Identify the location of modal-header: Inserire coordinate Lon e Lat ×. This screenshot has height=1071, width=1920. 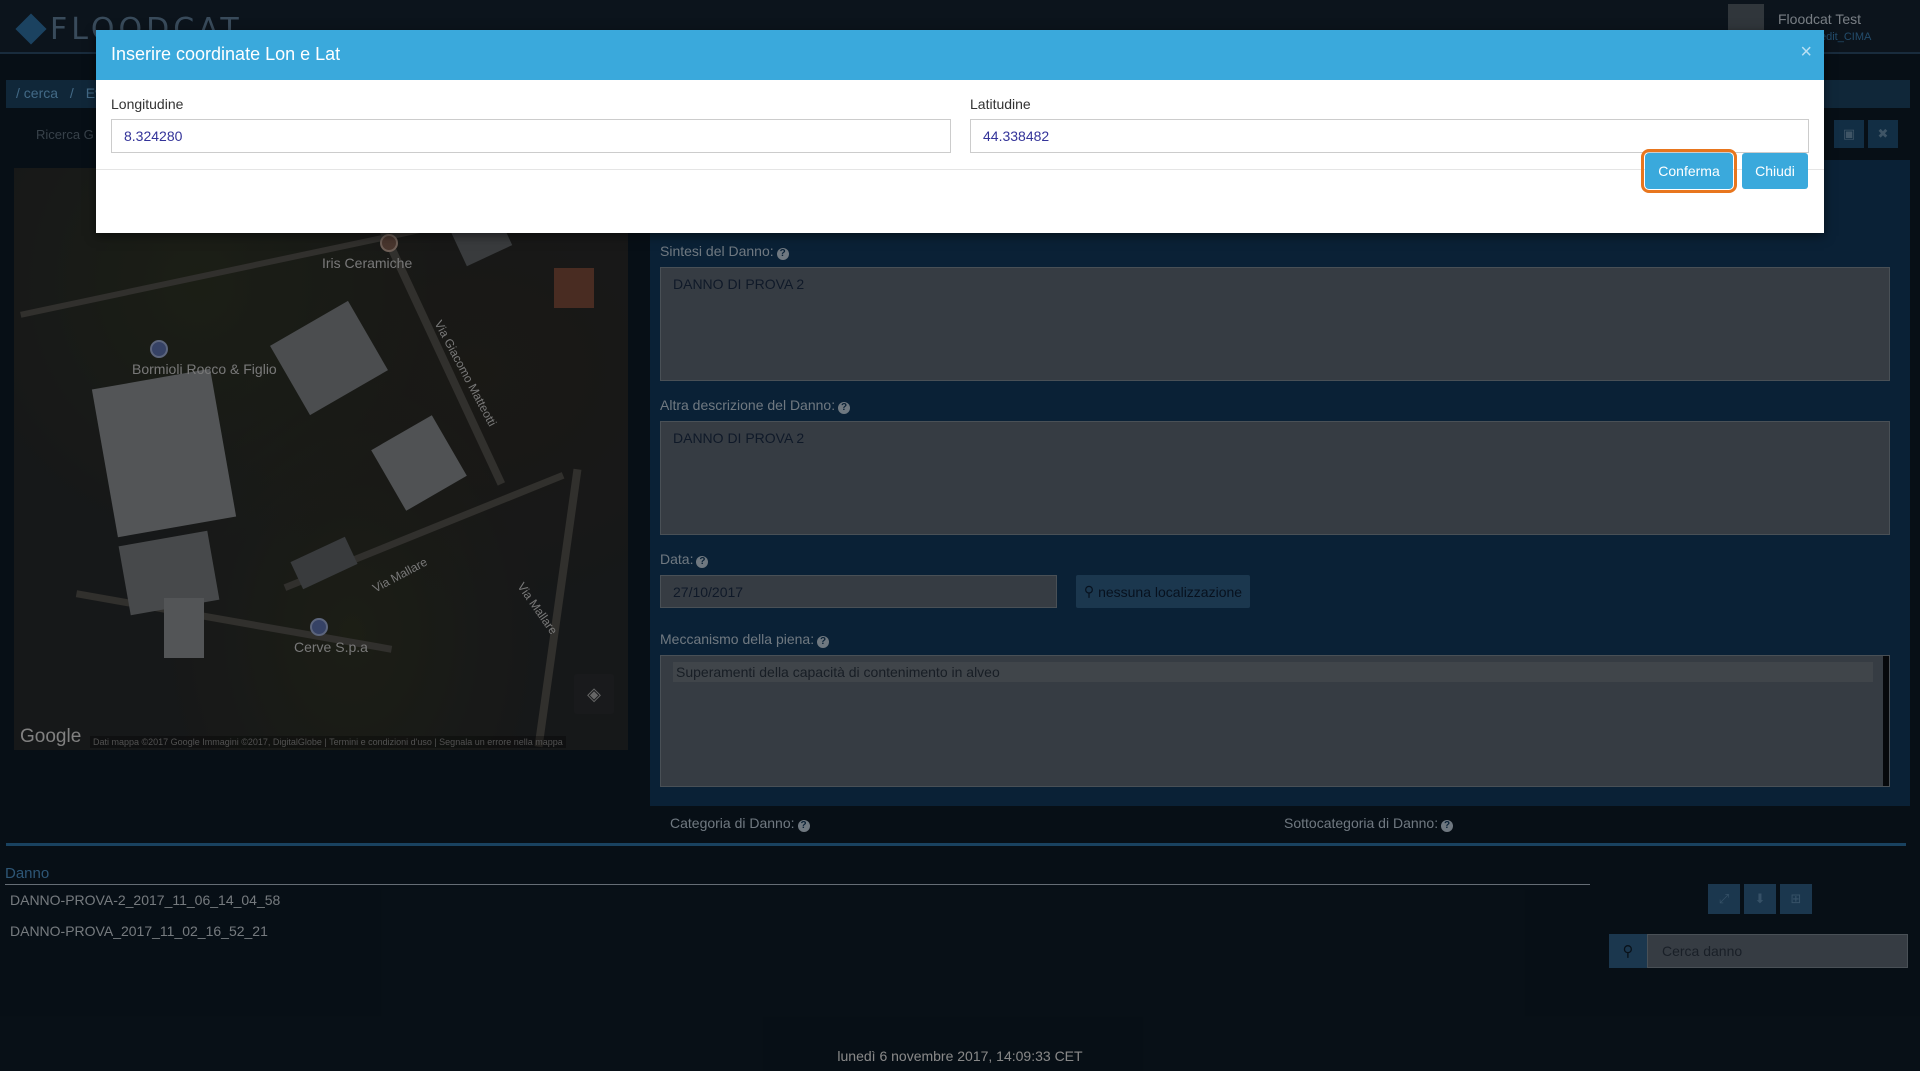
(960, 55).